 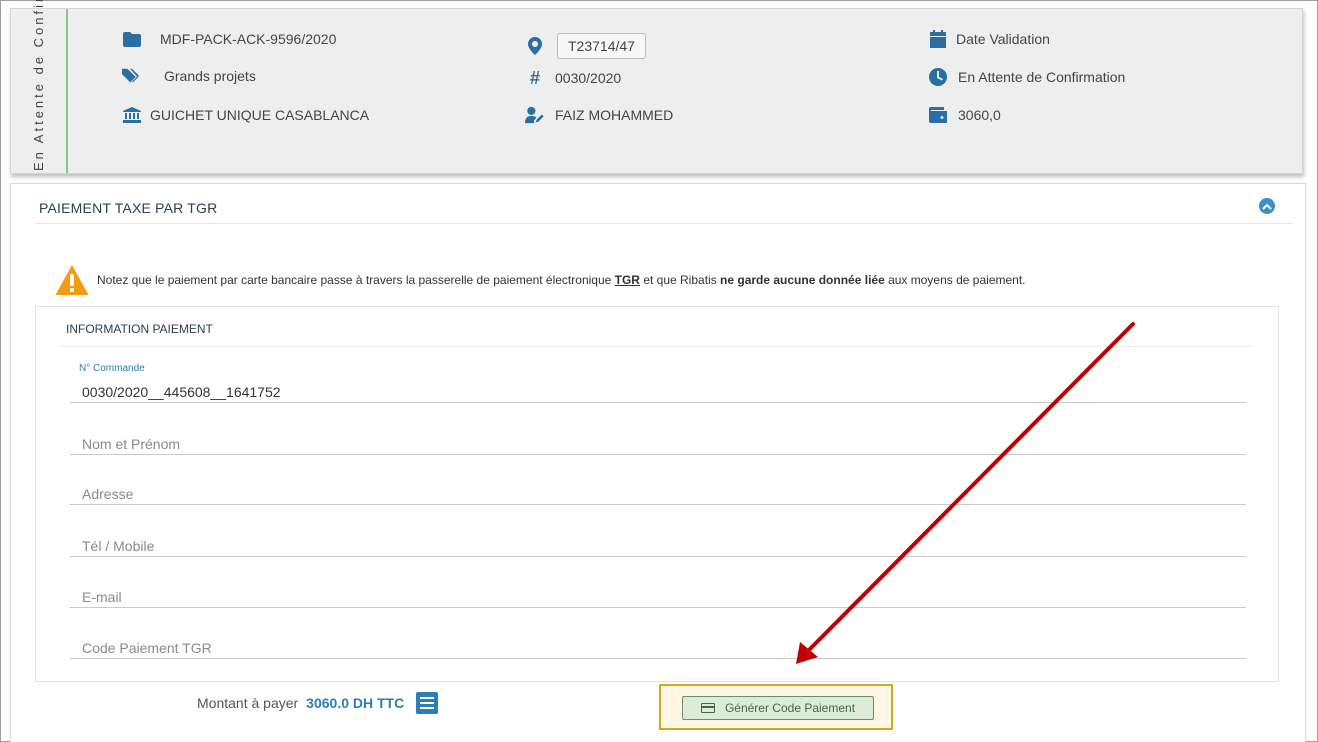 What do you see at coordinates (355, 703) in the screenshot?
I see `amount-value: 3060.0 DH TTC` at bounding box center [355, 703].